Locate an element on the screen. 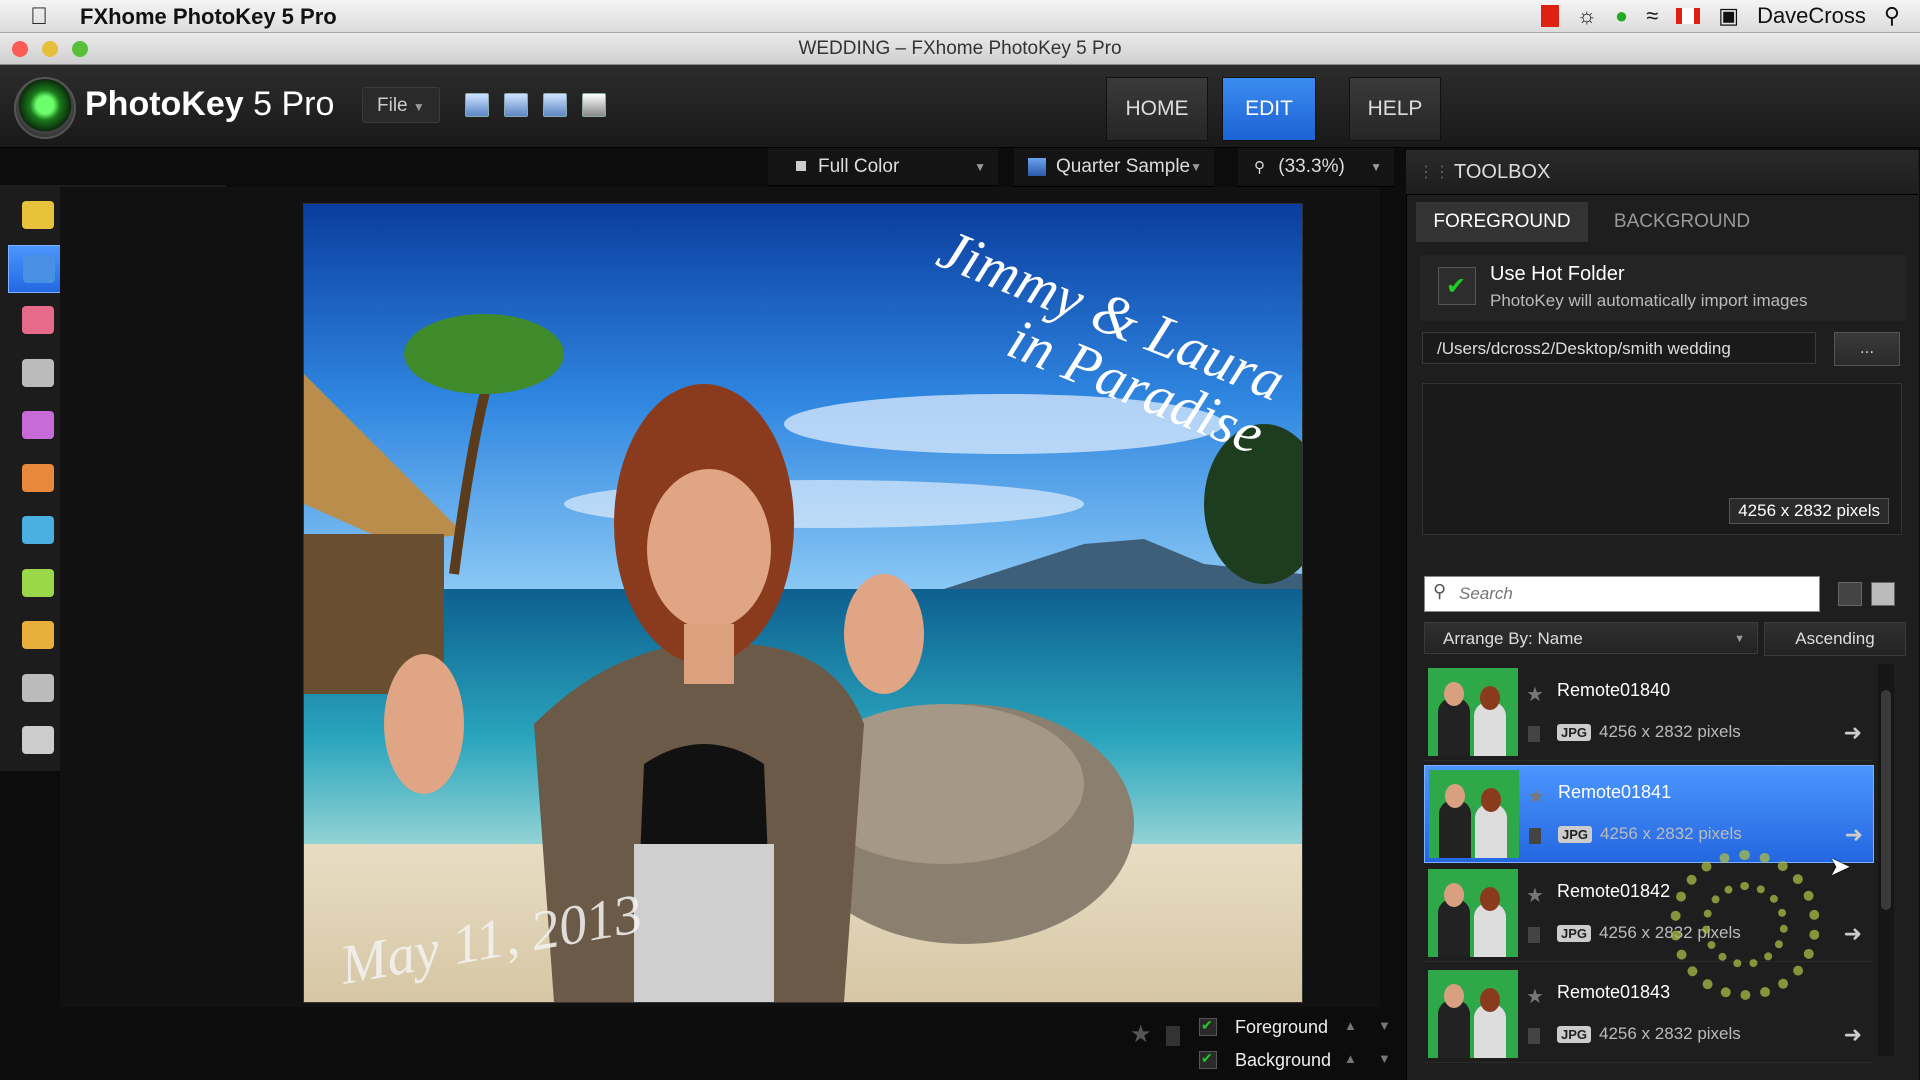  zoom-window-button is located at coordinates (80, 49).